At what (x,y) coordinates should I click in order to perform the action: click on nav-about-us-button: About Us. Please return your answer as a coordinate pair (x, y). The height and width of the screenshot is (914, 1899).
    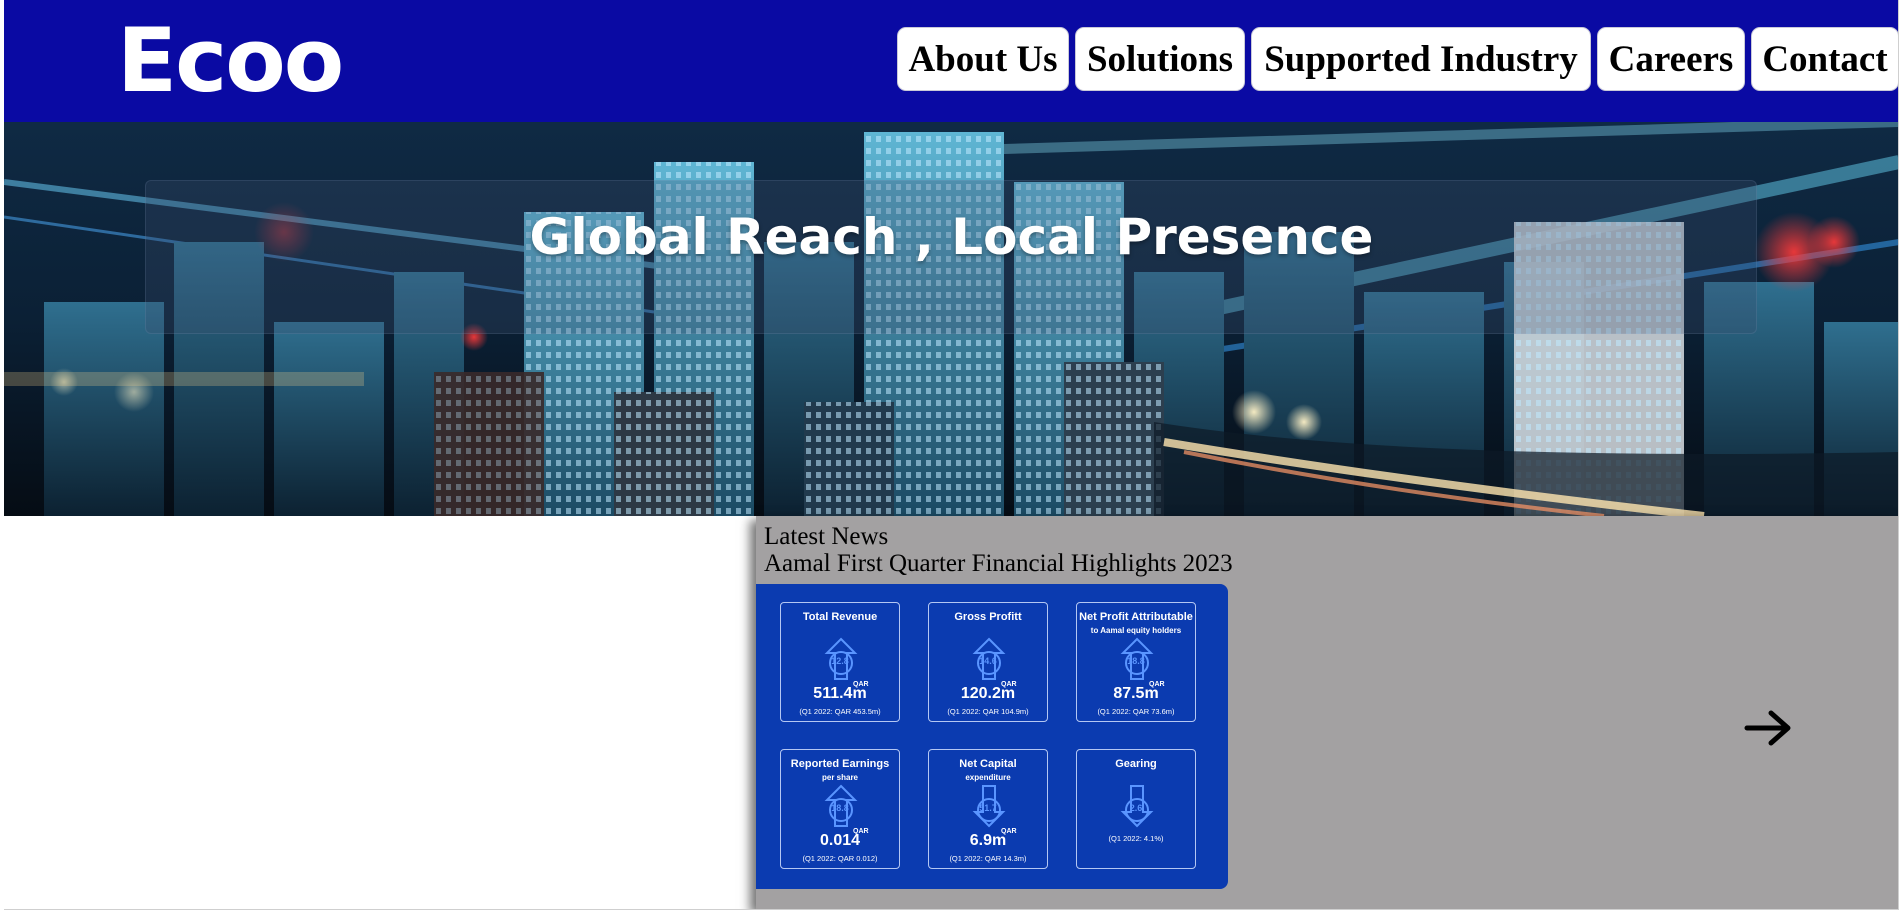
    Looking at the image, I should click on (983, 59).